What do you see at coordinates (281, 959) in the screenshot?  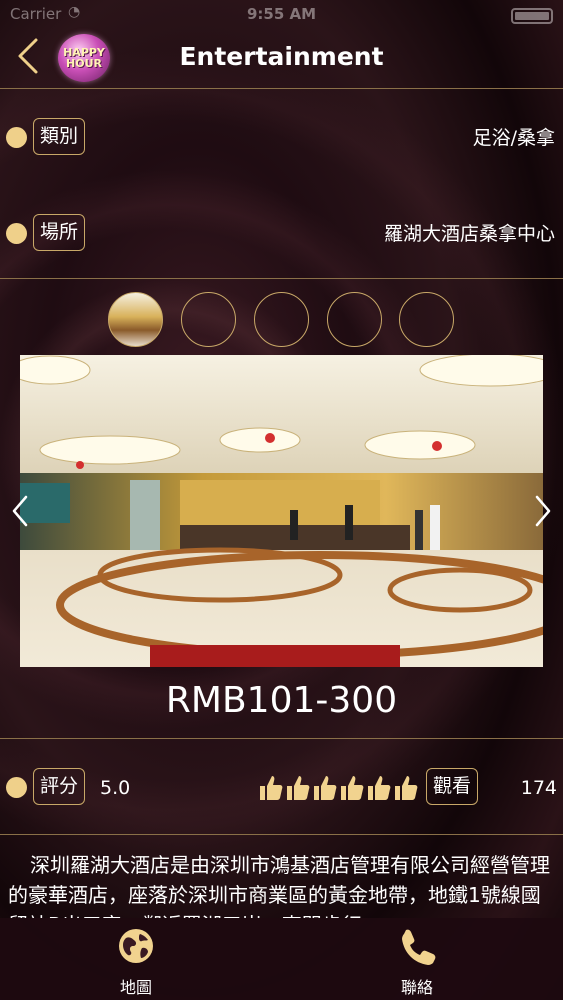 I see `tab-bar: 地圖 聯絡` at bounding box center [281, 959].